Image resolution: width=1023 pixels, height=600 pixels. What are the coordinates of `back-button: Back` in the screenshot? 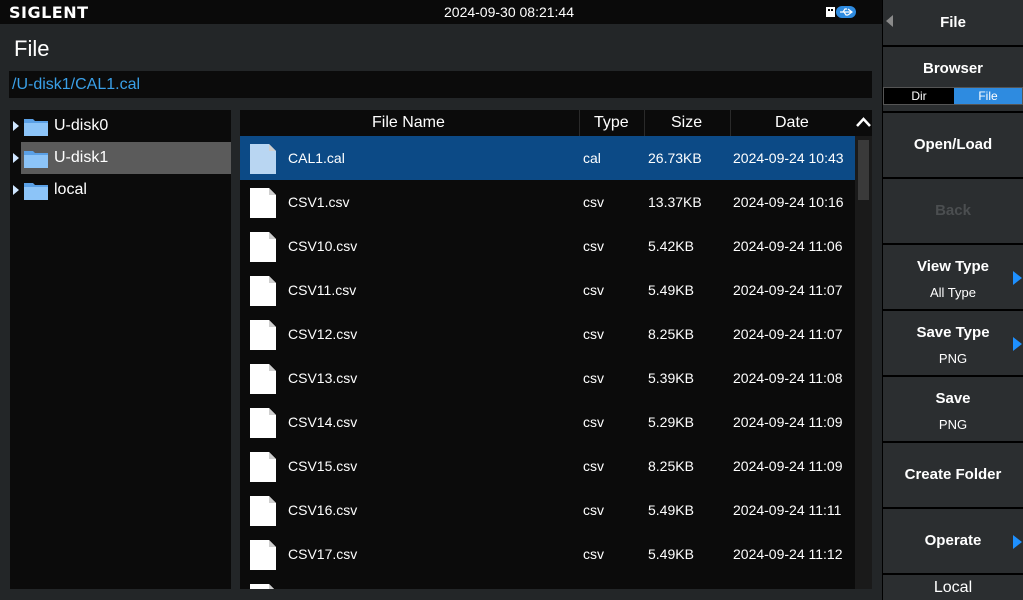 It's located at (953, 211).